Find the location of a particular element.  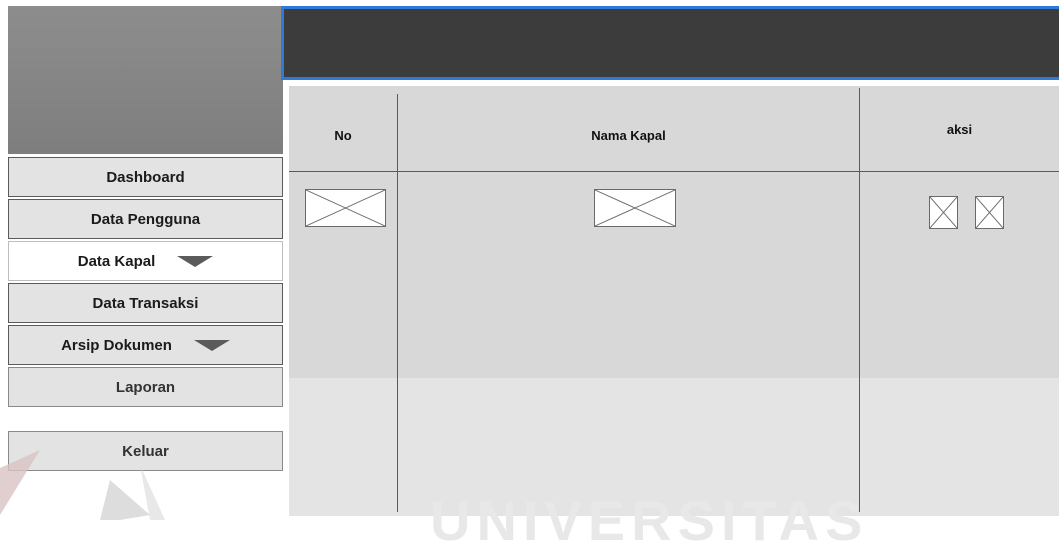

column-header-no: No is located at coordinates (343, 135).